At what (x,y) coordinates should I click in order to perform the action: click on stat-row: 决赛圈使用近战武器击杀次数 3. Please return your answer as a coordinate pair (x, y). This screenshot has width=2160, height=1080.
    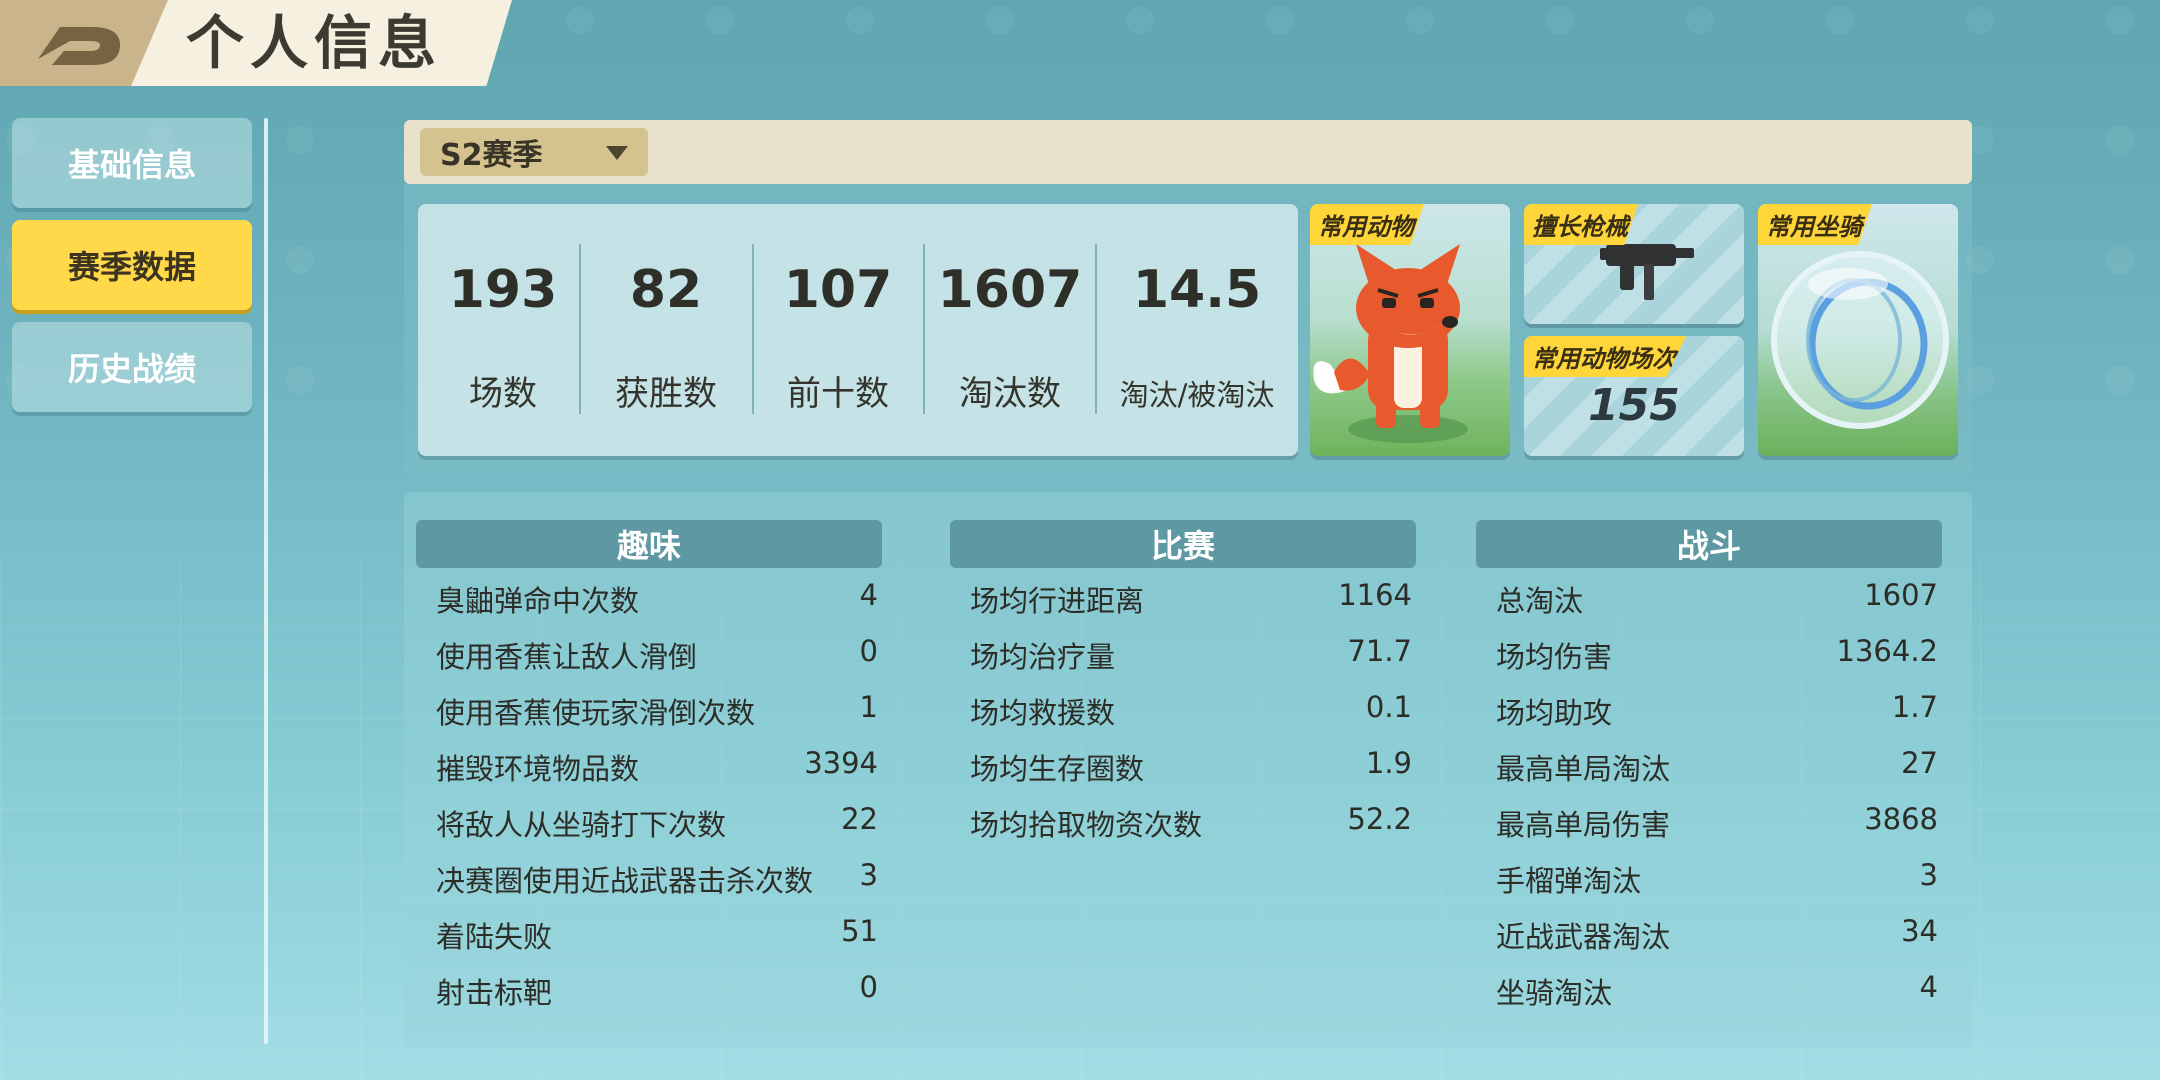
    Looking at the image, I should click on (649, 876).